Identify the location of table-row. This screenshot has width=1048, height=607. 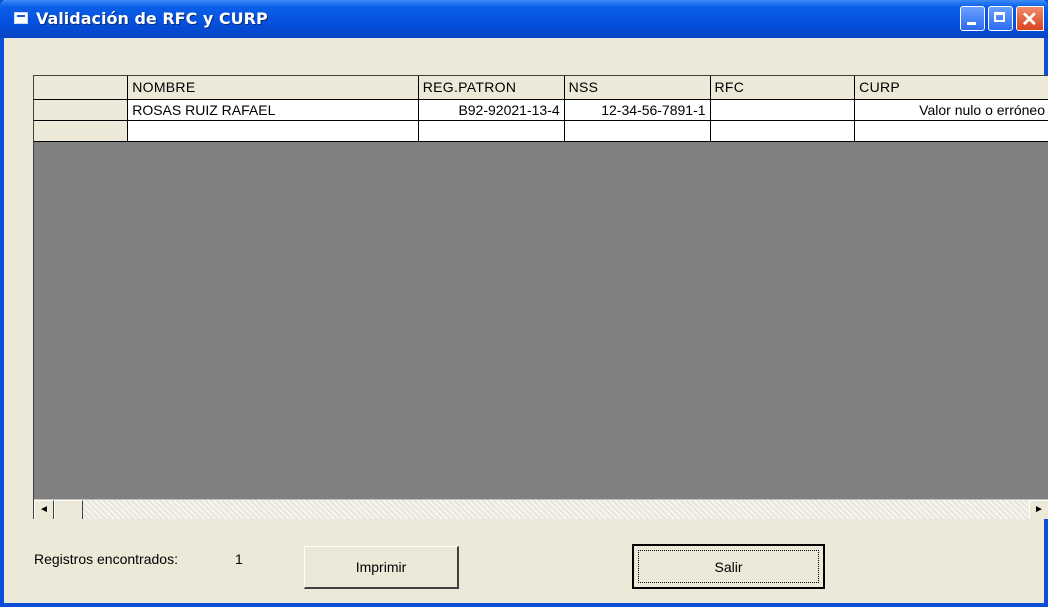
(541, 131).